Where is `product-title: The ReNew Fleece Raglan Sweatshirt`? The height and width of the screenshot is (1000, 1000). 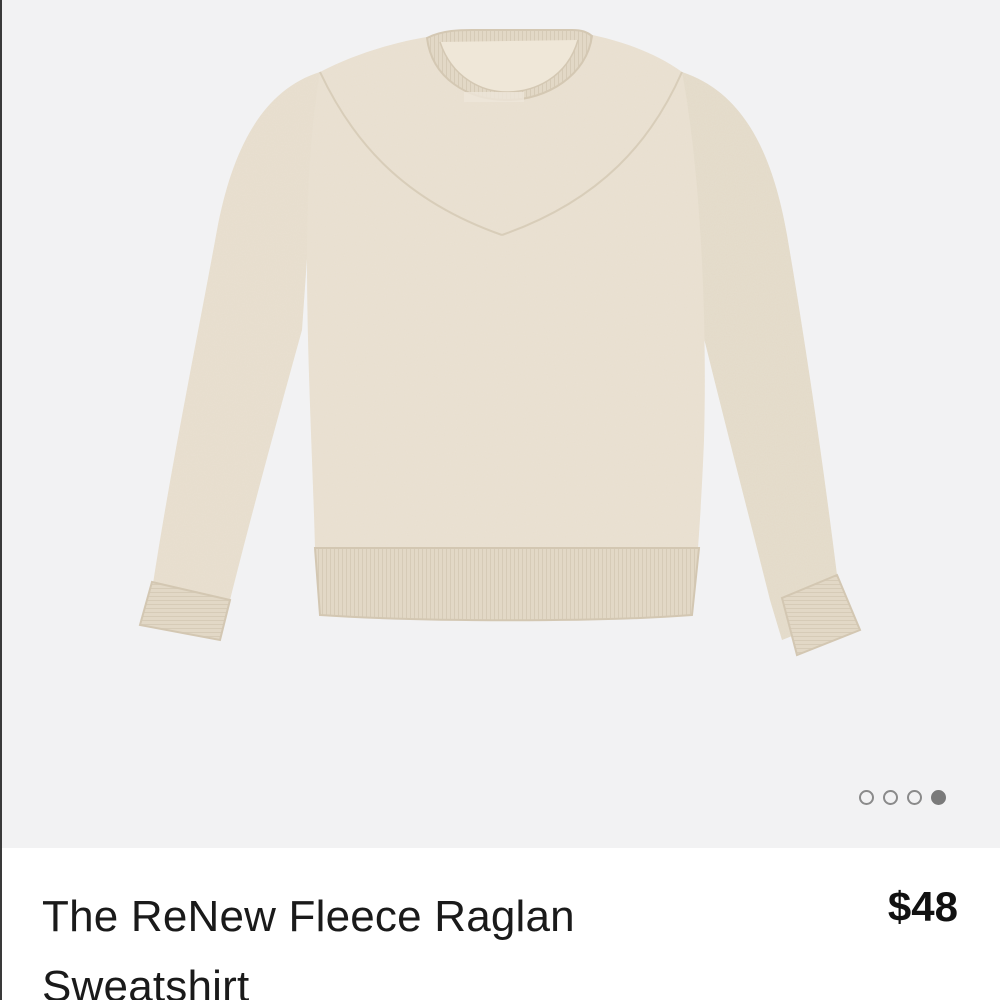 product-title: The ReNew Fleece Raglan Sweatshirt is located at coordinates (392, 941).